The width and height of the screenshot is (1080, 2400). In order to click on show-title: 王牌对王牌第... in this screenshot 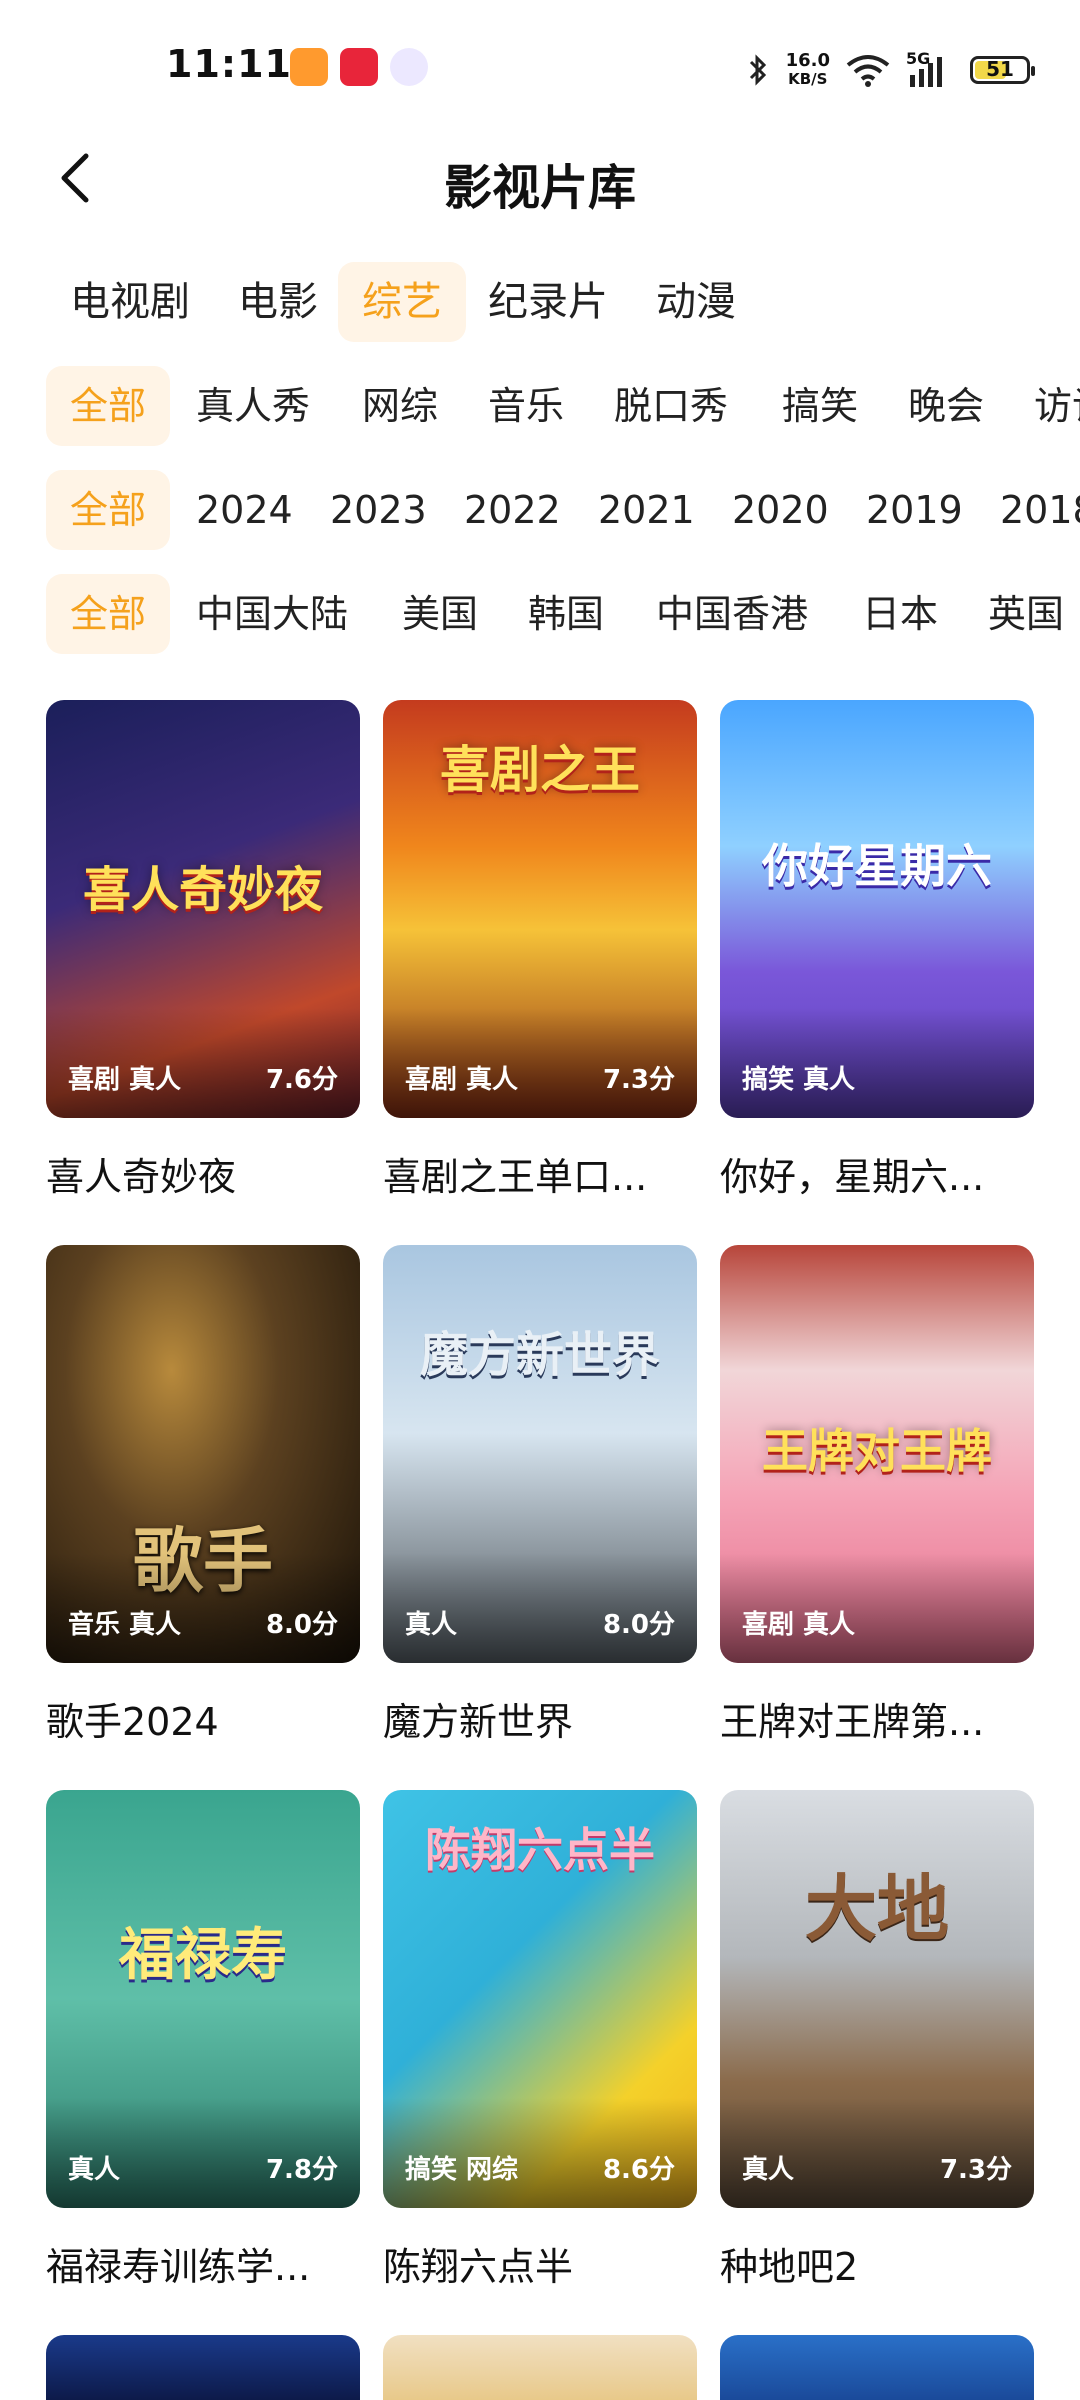, I will do `click(877, 1718)`.